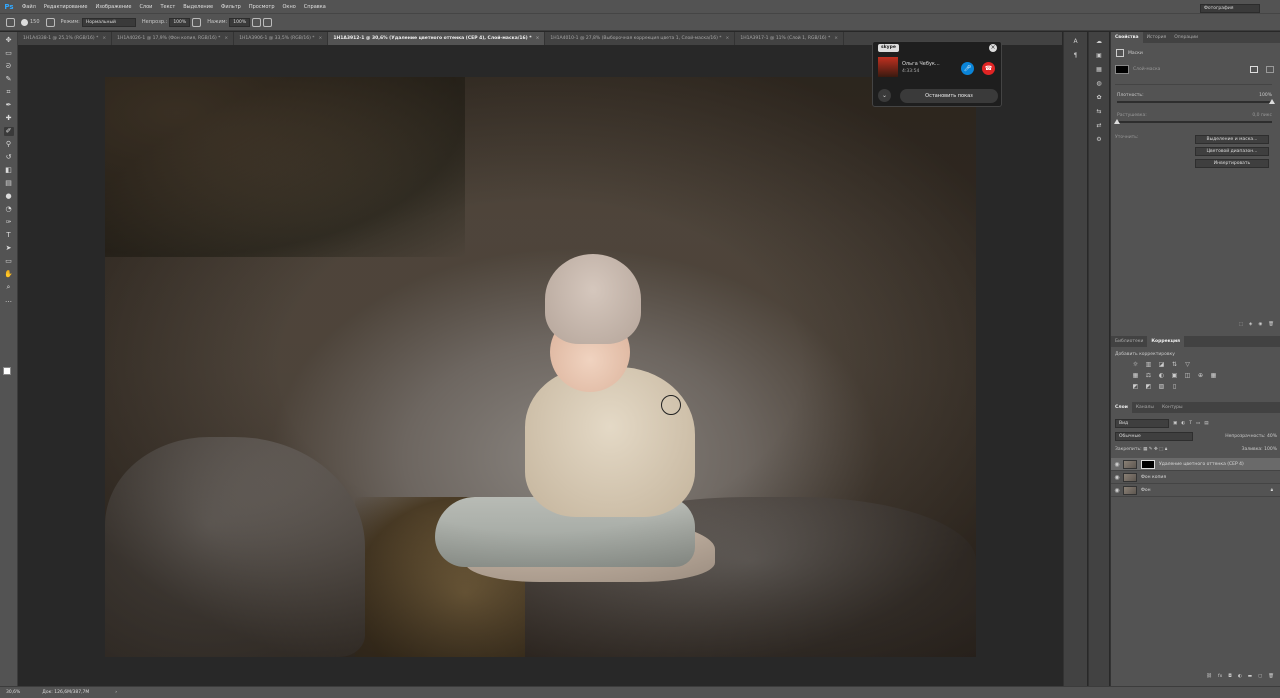 The width and height of the screenshot is (1280, 698). What do you see at coordinates (1142, 423) in the screenshot?
I see `layer-filter-select: Вид` at bounding box center [1142, 423].